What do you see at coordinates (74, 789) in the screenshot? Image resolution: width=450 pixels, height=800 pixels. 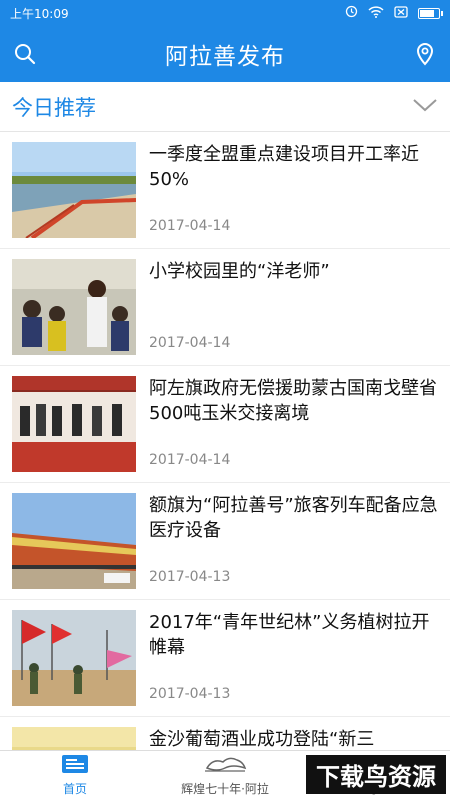 I see `nav-home-label: 首页` at bounding box center [74, 789].